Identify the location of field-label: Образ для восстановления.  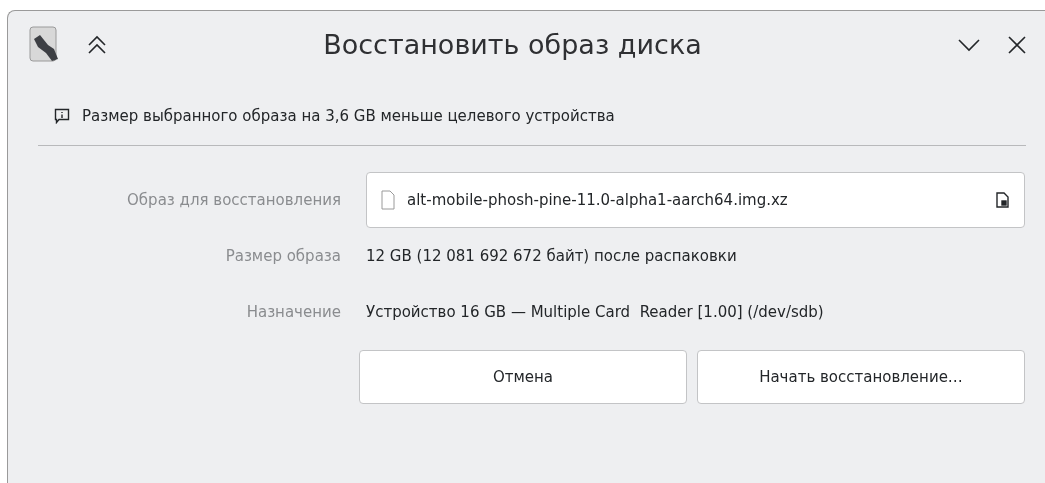
(233, 200).